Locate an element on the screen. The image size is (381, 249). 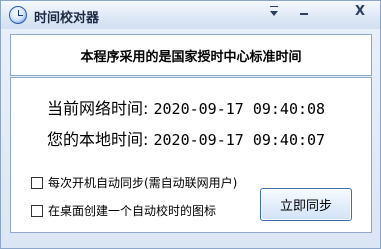
auto-sync-option: 每次开机自动同步(需自动联网用户) is located at coordinates (134, 182).